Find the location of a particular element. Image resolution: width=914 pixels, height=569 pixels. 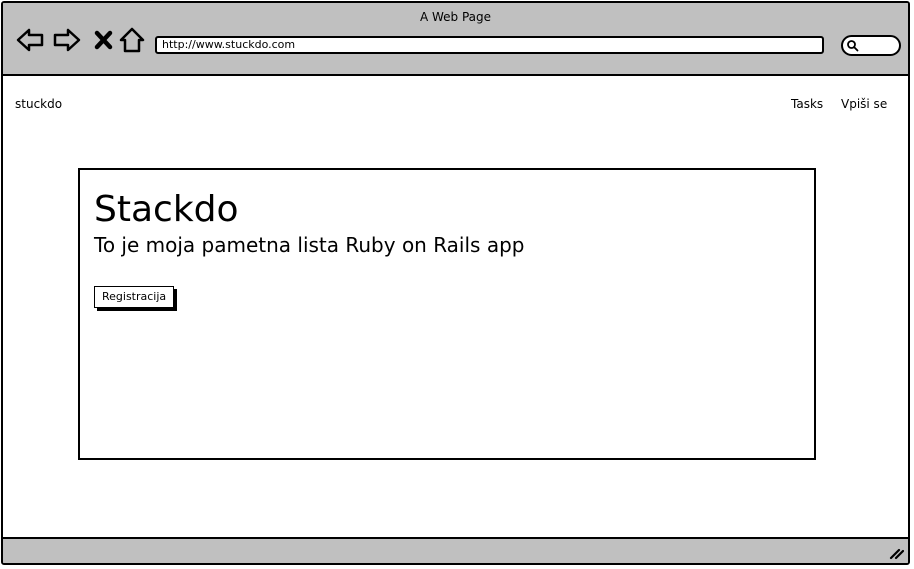

search-button is located at coordinates (871, 45).